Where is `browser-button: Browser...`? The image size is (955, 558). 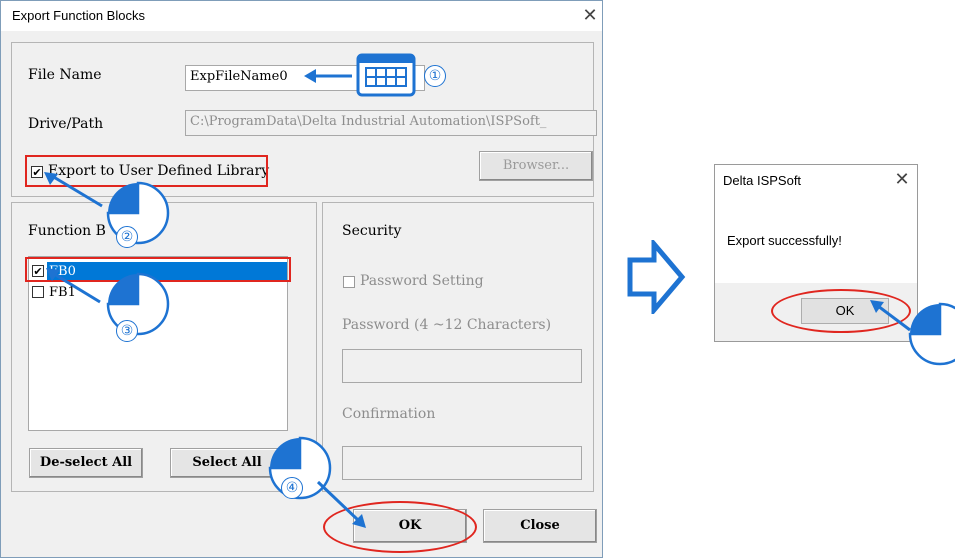 browser-button: Browser... is located at coordinates (536, 166).